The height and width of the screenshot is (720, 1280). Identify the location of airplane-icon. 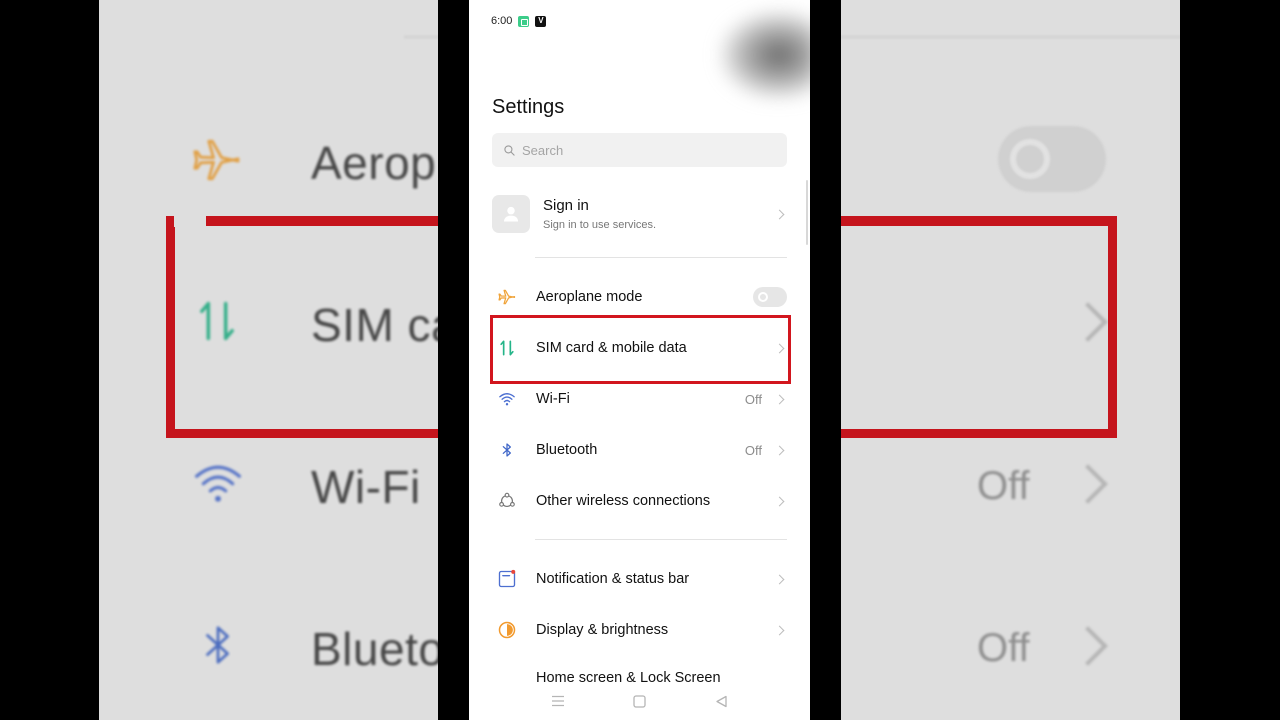
(507, 297).